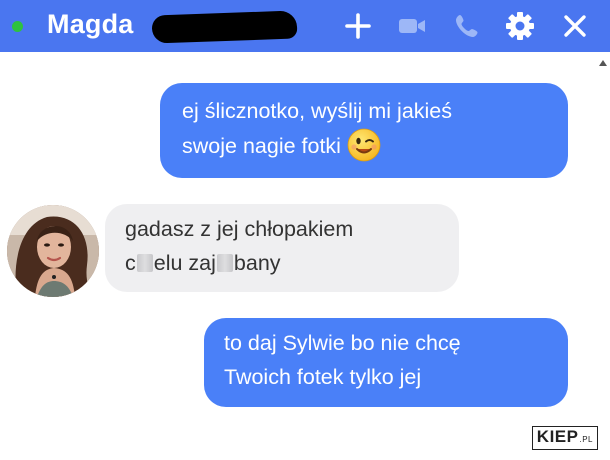 The width and height of the screenshot is (610, 460). Describe the element at coordinates (575, 26) in the screenshot. I see `close-icon` at that location.